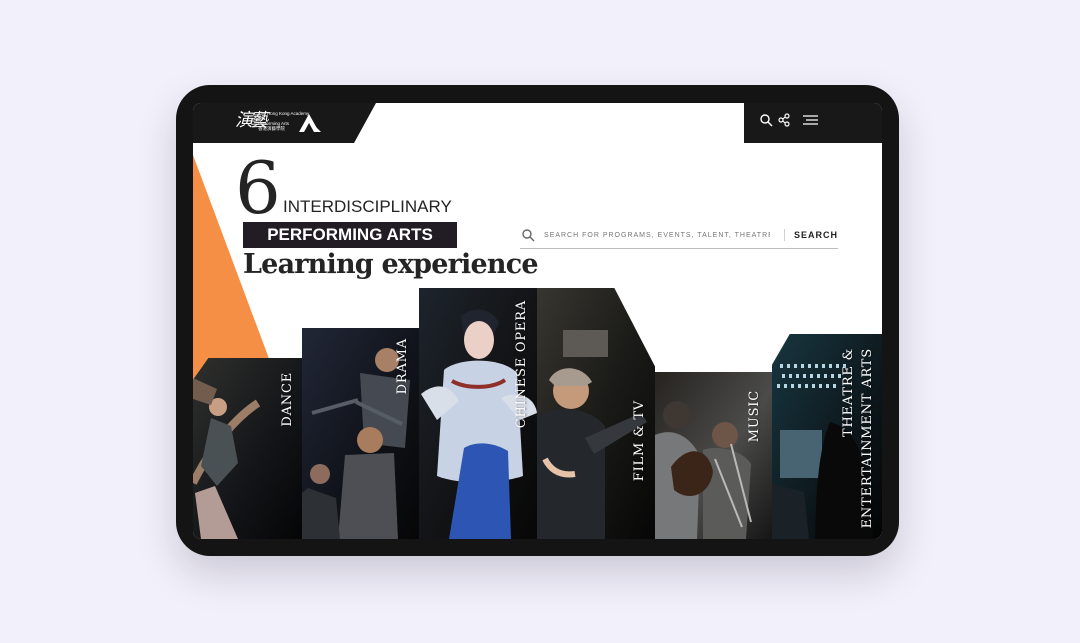 The image size is (1080, 643). Describe the element at coordinates (478, 413) in the screenshot. I see `chinese-opera-panel: CHINESE OPERA` at that location.